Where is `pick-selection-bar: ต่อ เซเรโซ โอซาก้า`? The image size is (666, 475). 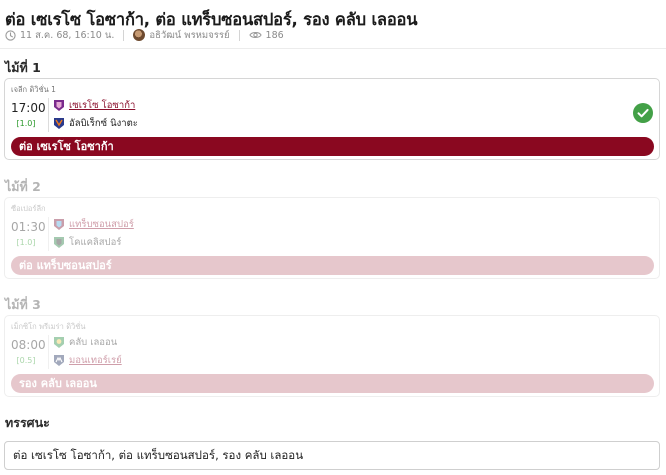
pick-selection-bar: ต่อ เซเรโซ โอซาก้า is located at coordinates (332, 146).